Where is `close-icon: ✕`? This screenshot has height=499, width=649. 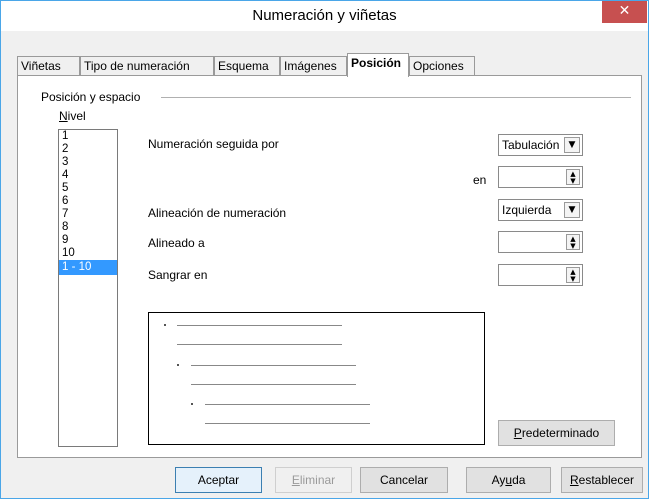
close-icon: ✕ is located at coordinates (624, 11).